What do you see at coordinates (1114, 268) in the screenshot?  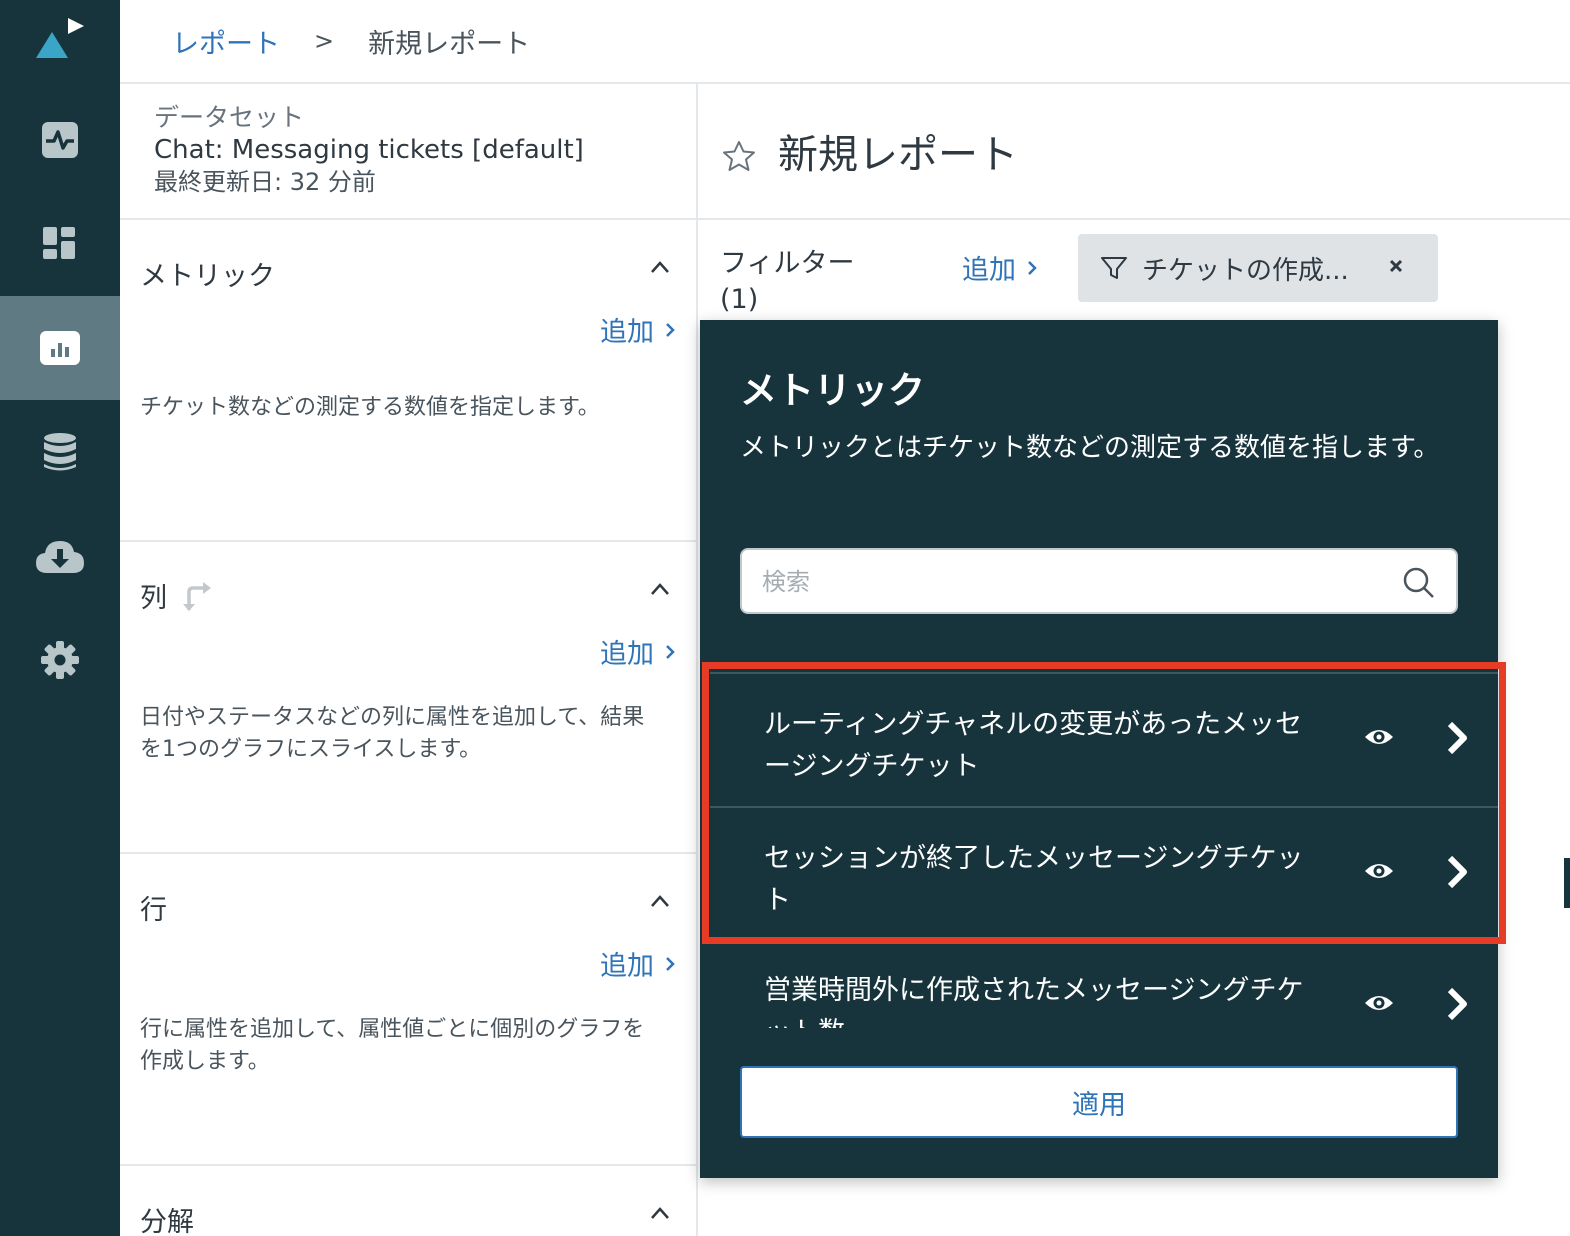 I see `filter-icon` at bounding box center [1114, 268].